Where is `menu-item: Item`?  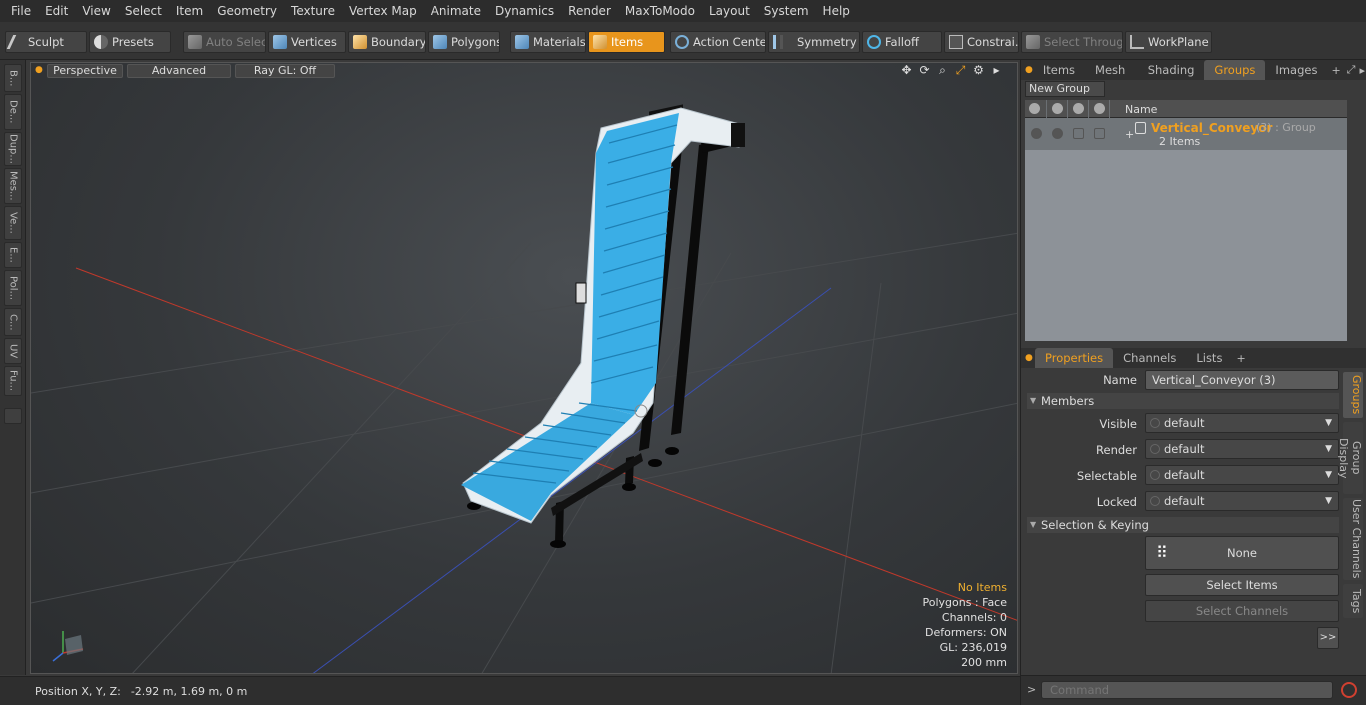 menu-item: Item is located at coordinates (189, 11).